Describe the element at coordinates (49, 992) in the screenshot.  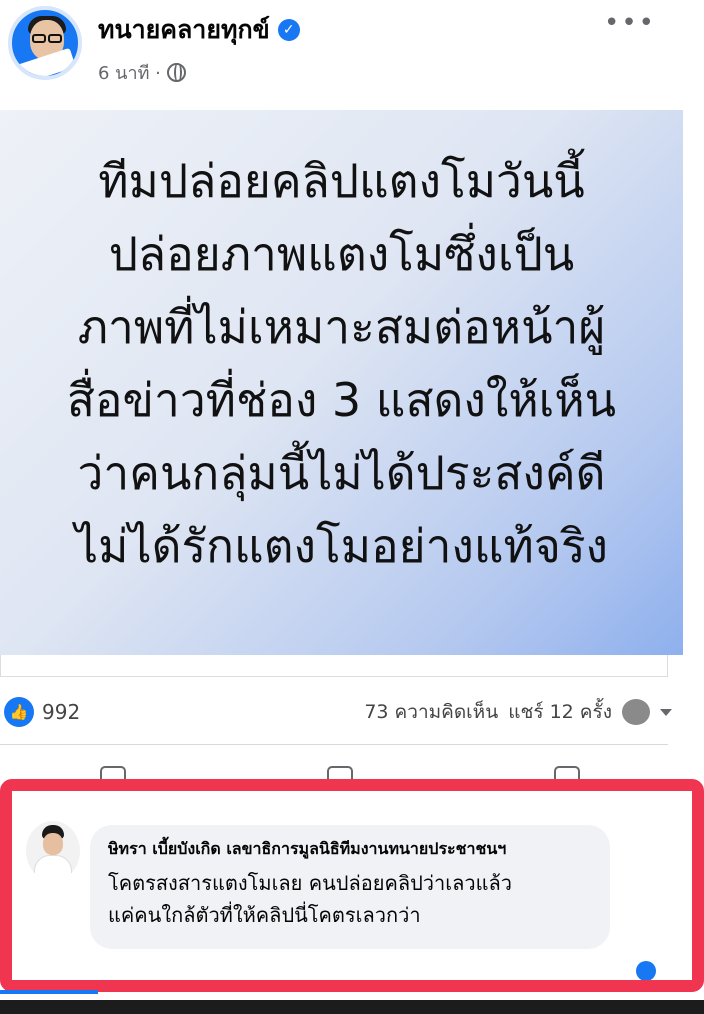
I see `active-tab-indicator` at that location.